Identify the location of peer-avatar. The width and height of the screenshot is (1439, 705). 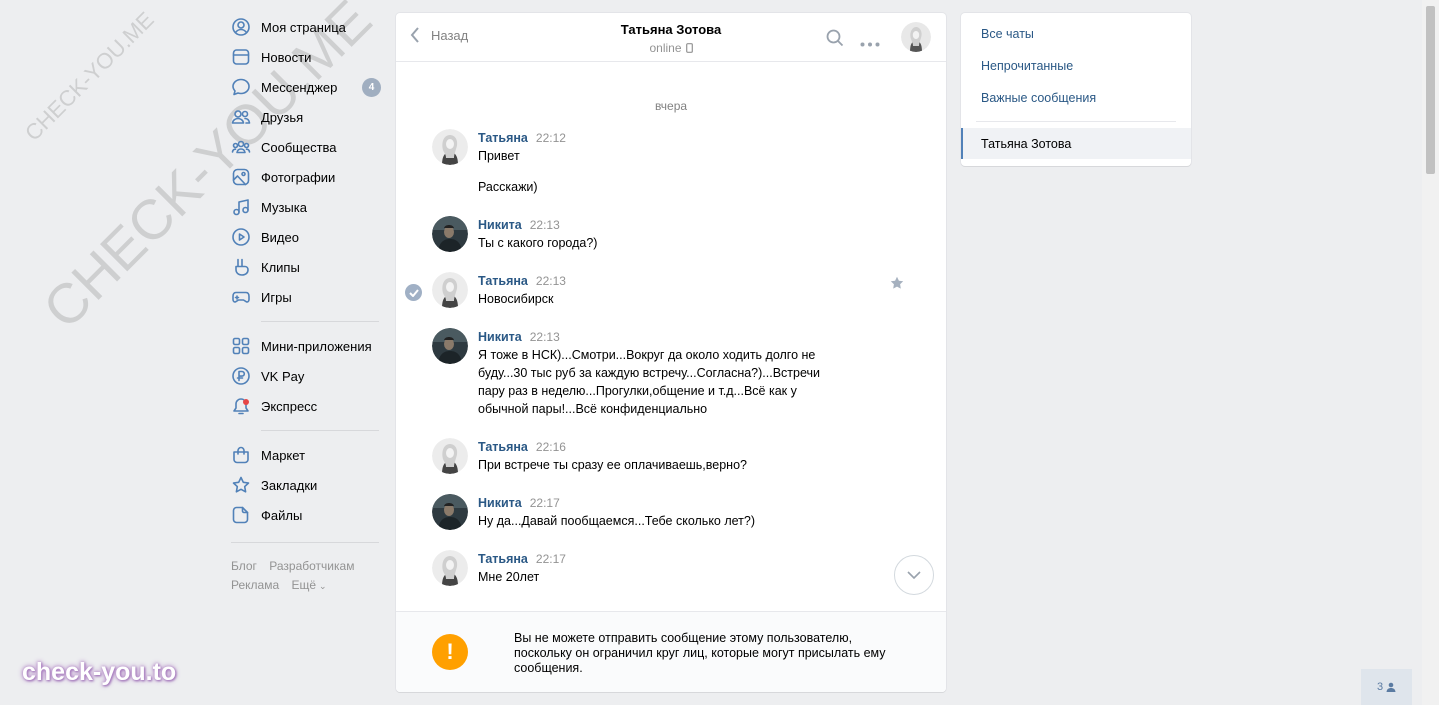
(916, 37).